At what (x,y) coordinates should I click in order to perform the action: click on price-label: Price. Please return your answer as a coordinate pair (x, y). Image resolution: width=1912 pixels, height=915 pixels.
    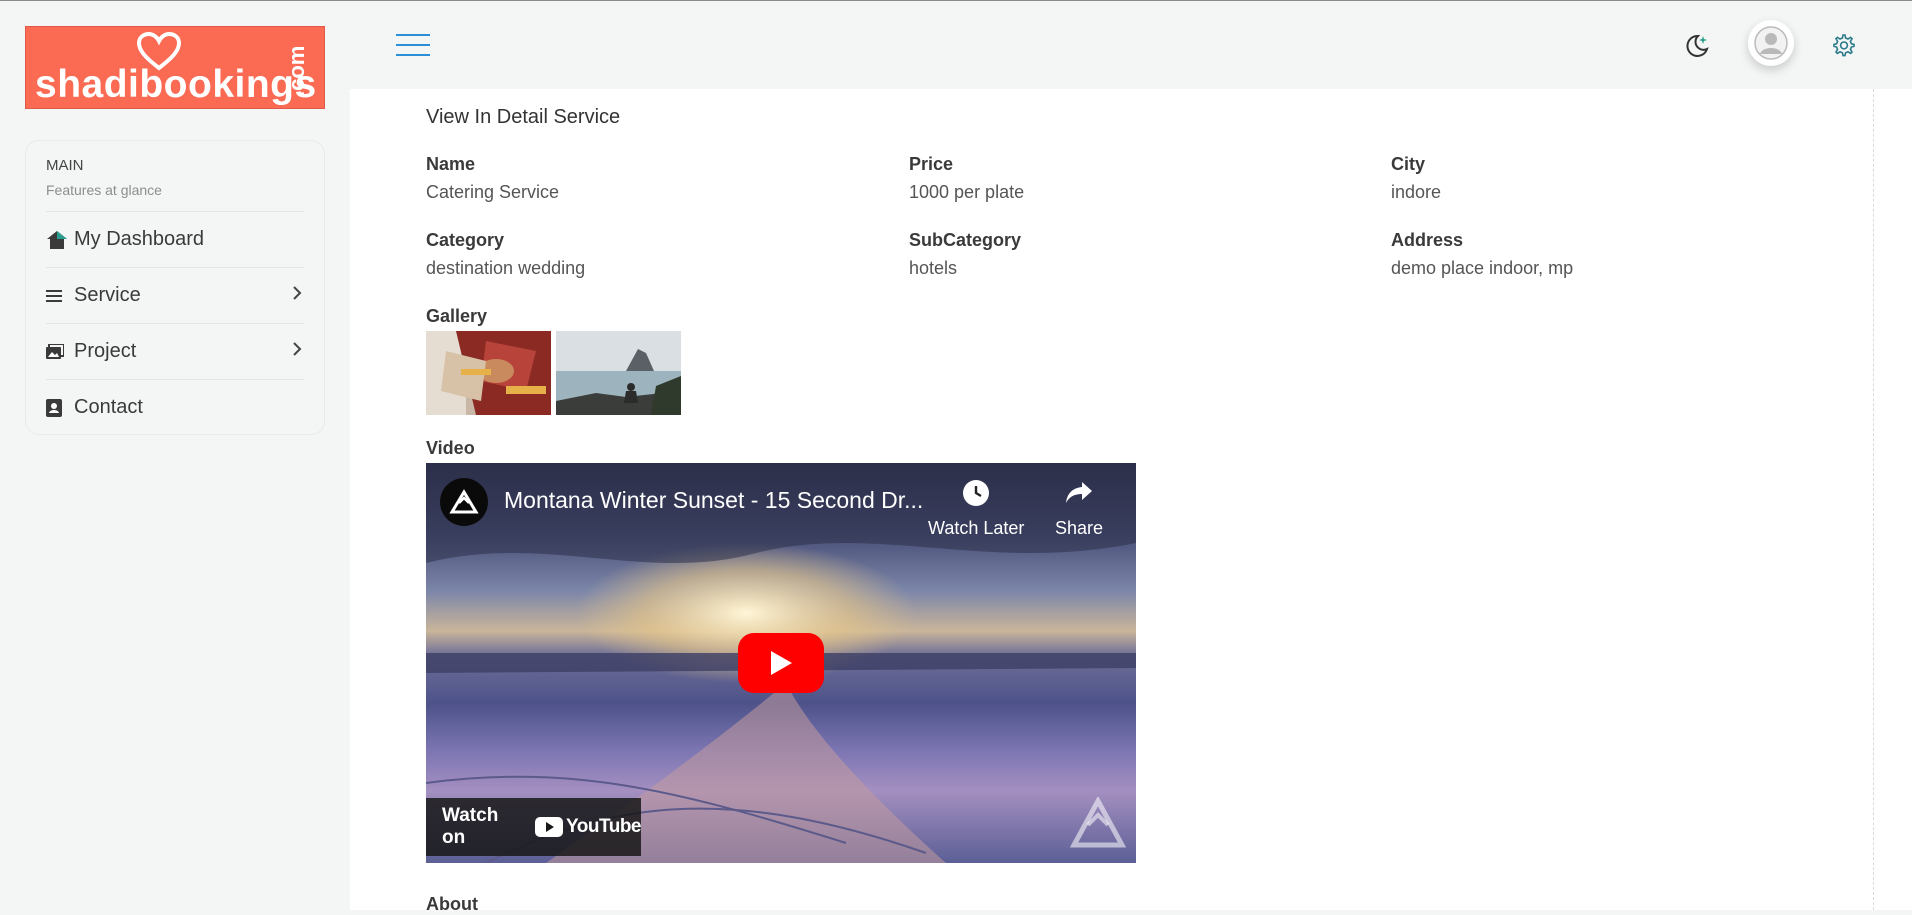
    Looking at the image, I should click on (931, 164).